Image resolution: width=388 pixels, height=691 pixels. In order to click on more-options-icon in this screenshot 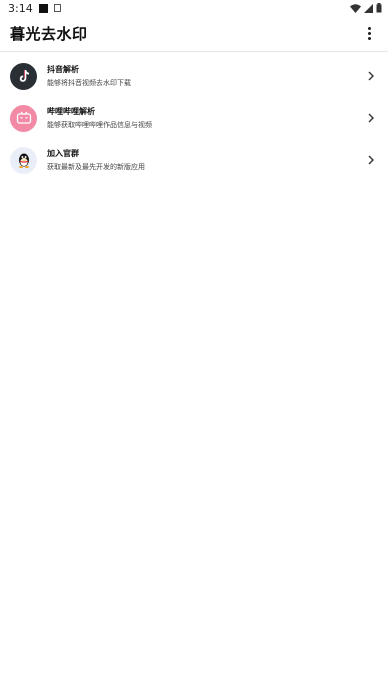, I will do `click(369, 34)`.